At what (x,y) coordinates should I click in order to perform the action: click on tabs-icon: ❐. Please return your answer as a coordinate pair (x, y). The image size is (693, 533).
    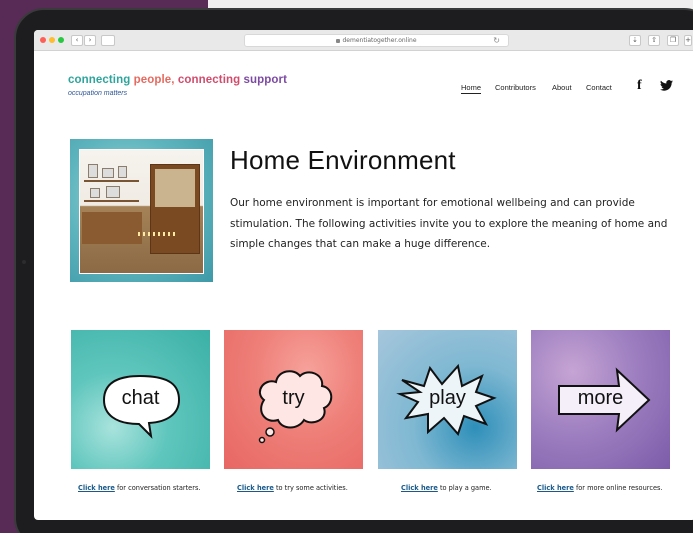
    Looking at the image, I should click on (673, 40).